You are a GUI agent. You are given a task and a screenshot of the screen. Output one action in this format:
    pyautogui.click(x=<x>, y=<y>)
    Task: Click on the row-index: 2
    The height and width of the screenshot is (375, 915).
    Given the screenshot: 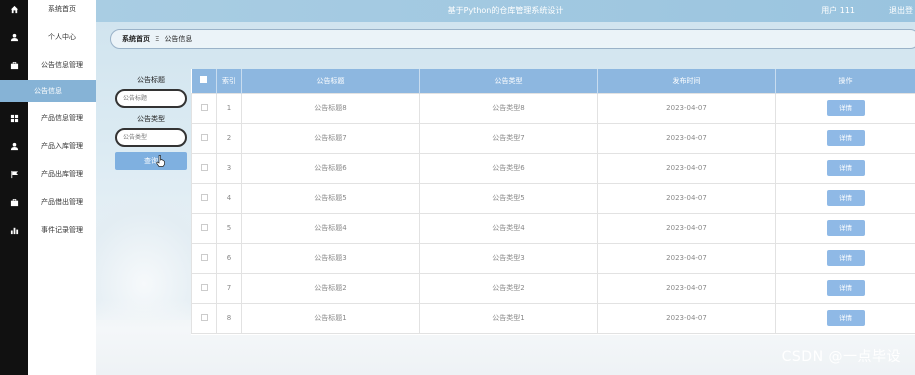 What is the action you would take?
    pyautogui.click(x=229, y=138)
    